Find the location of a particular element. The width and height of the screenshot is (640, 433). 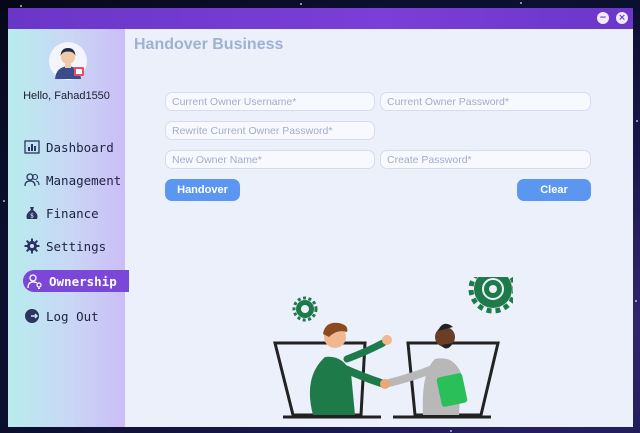

greeting: Hello, Fahad1550 is located at coordinates (66, 96).